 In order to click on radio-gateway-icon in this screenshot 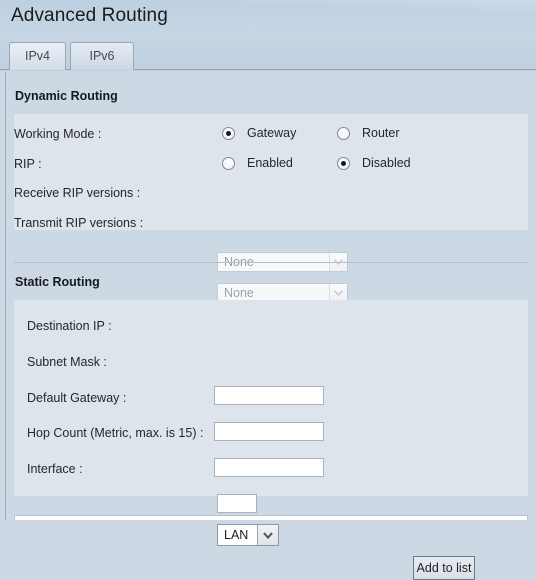, I will do `click(228, 133)`.